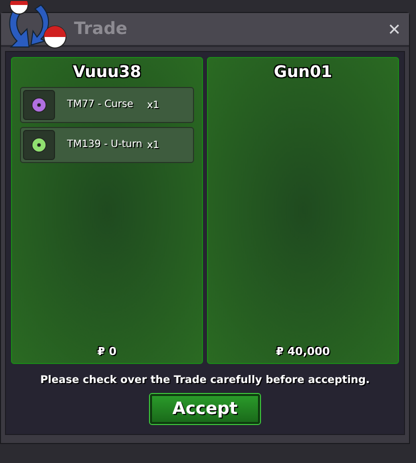 The height and width of the screenshot is (463, 416). Describe the element at coordinates (205, 380) in the screenshot. I see `notice-text: Please check over the Trade carefully before accepting.` at that location.